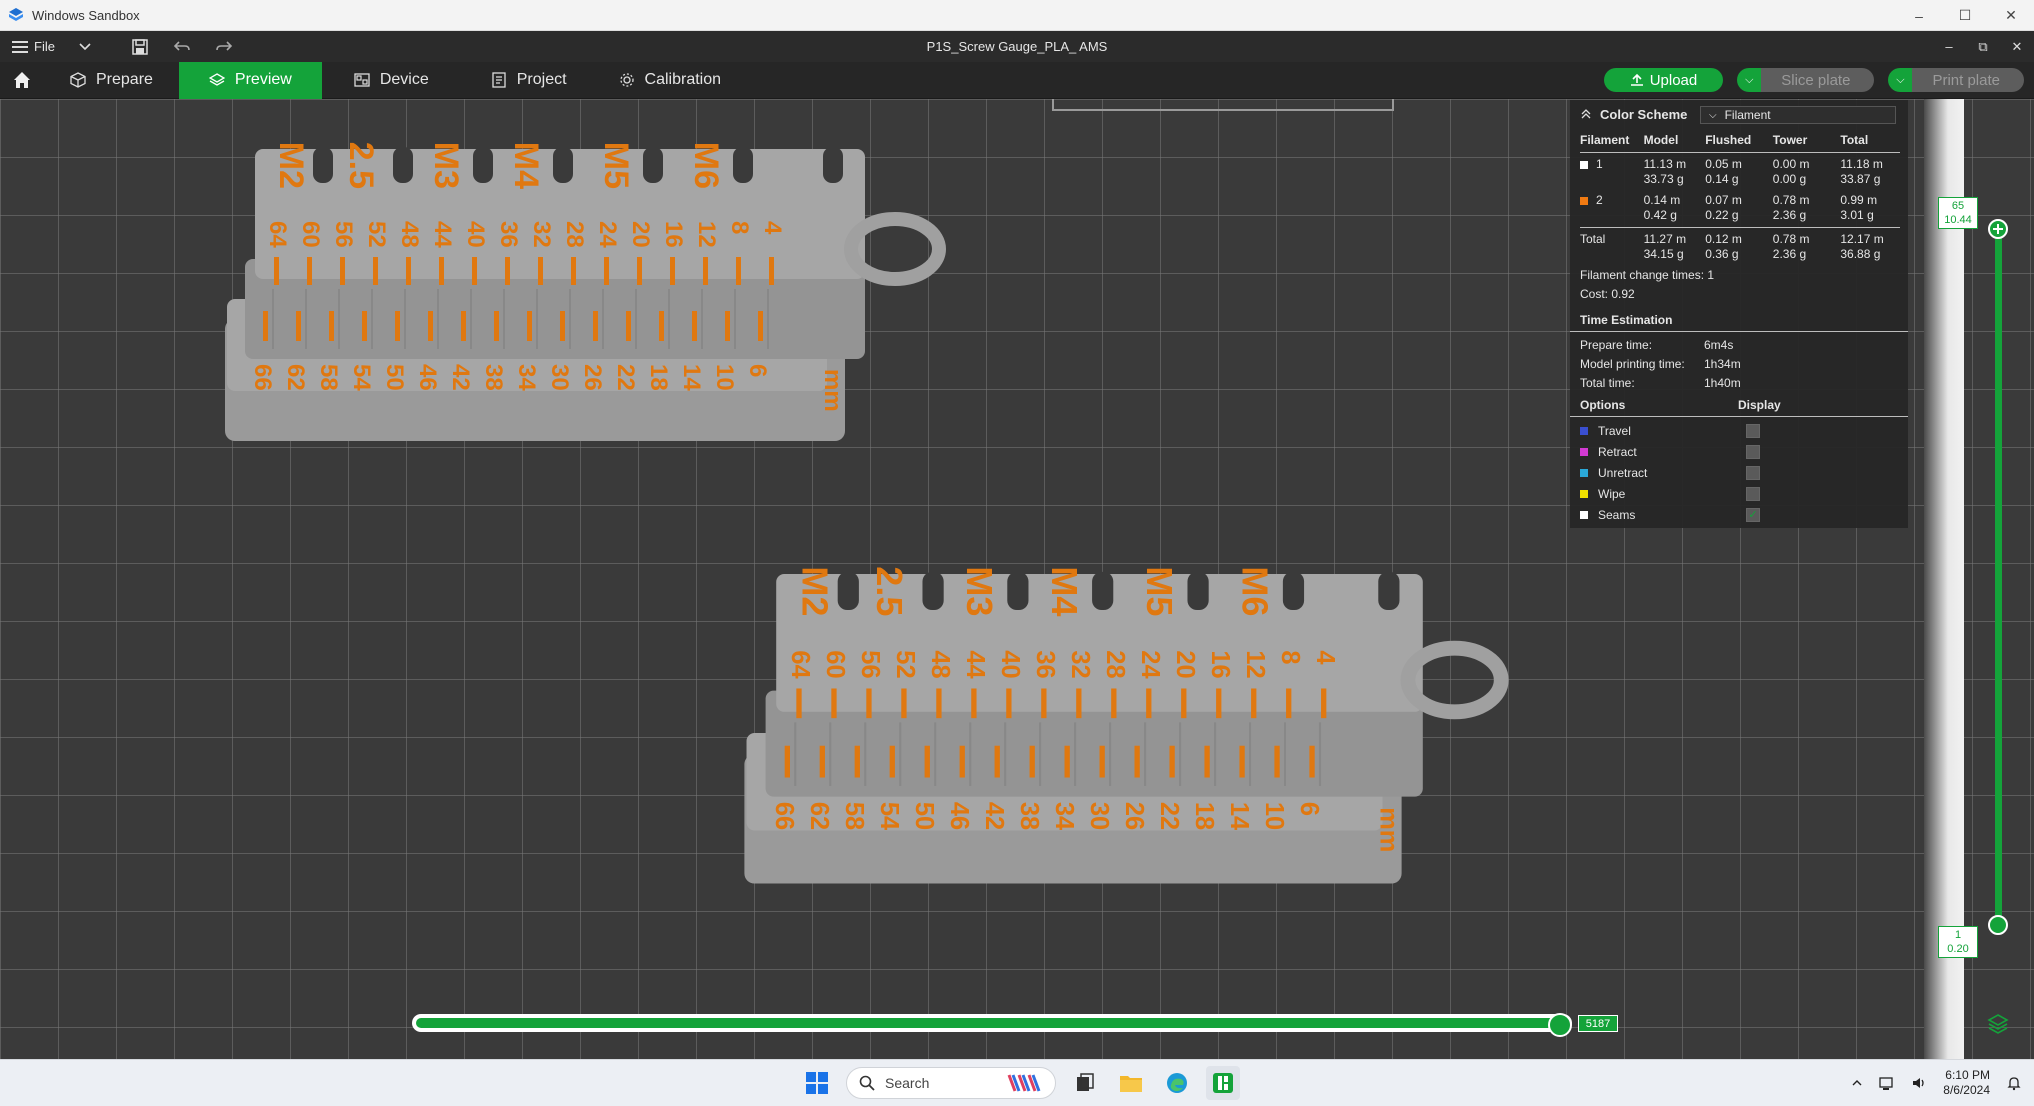  I want to click on gauge-slot, so click(833, 165).